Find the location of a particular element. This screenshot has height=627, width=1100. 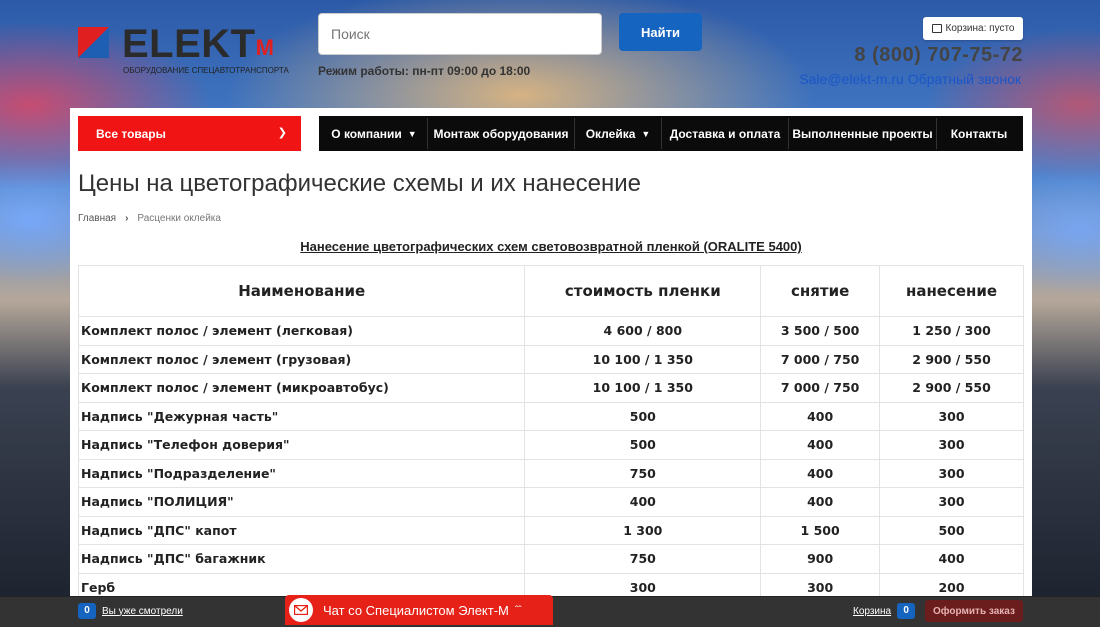

nav-item-about: О компании ▼ is located at coordinates (374, 133).